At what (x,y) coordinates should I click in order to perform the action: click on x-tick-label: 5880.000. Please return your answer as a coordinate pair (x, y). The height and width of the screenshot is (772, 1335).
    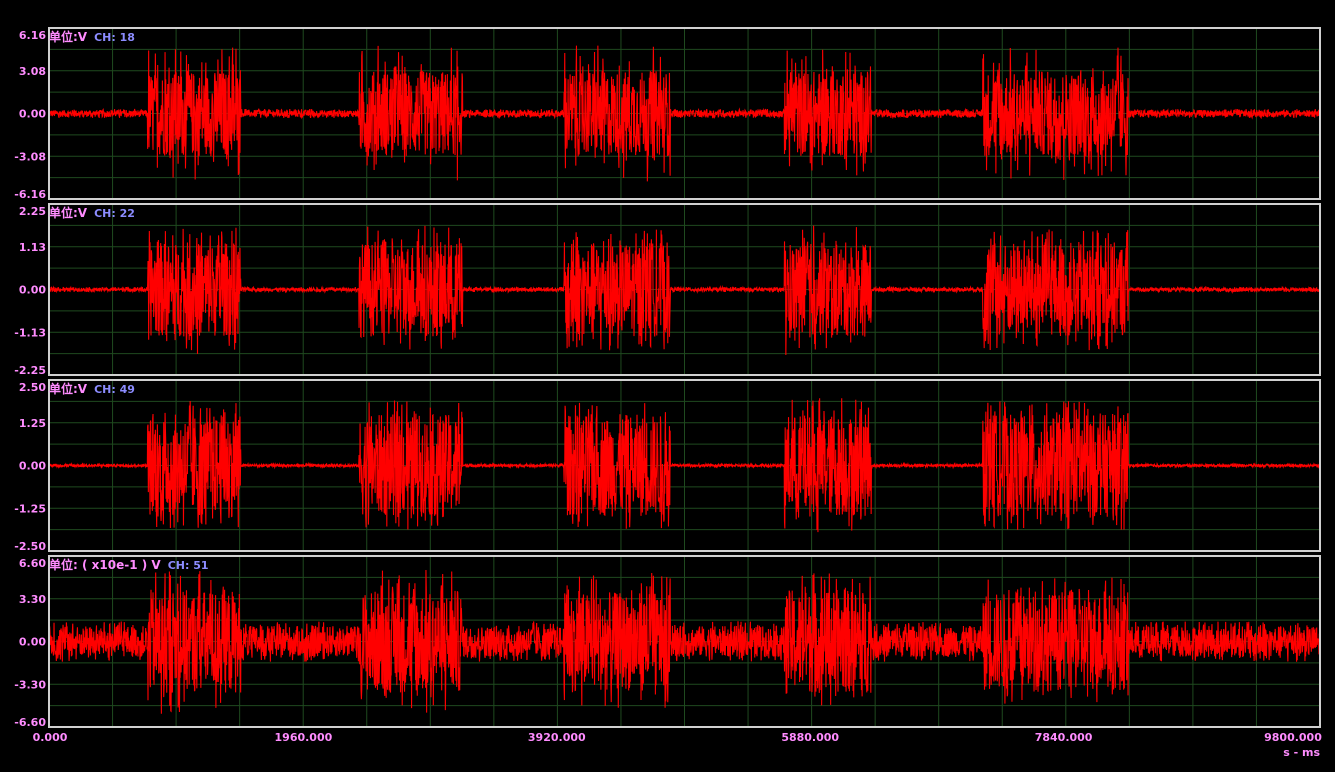
    Looking at the image, I should click on (810, 737).